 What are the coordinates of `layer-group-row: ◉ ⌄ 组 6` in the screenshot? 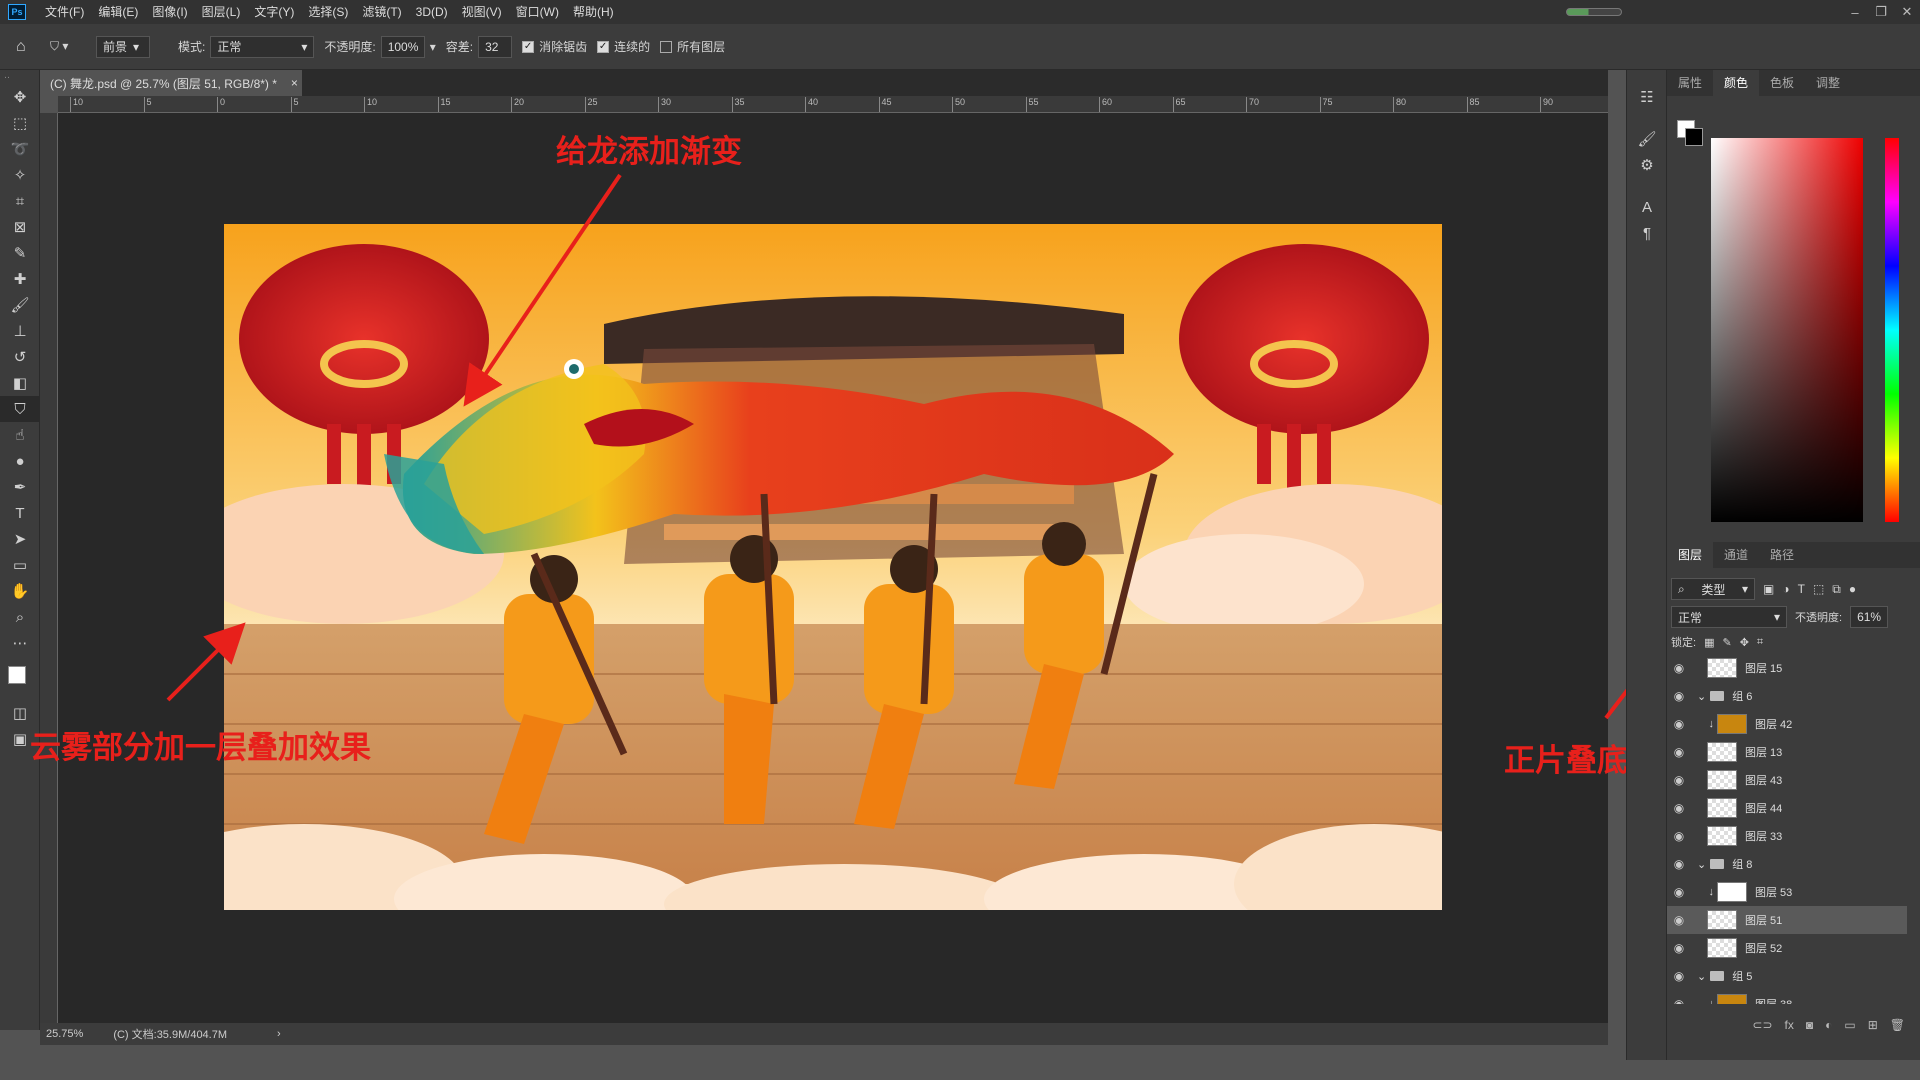 It's located at (1787, 696).